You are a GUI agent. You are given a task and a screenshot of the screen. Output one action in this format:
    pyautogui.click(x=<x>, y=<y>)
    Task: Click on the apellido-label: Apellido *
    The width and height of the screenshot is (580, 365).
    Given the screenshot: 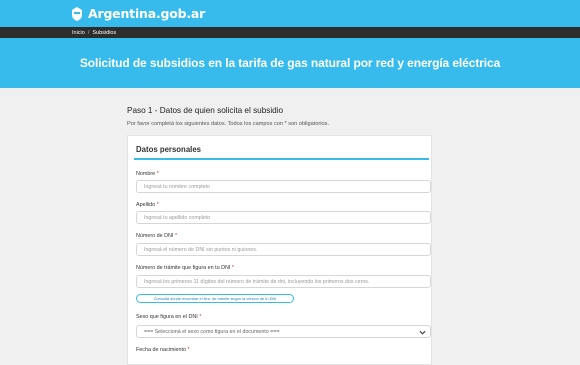 What is the action you would take?
    pyautogui.click(x=147, y=205)
    